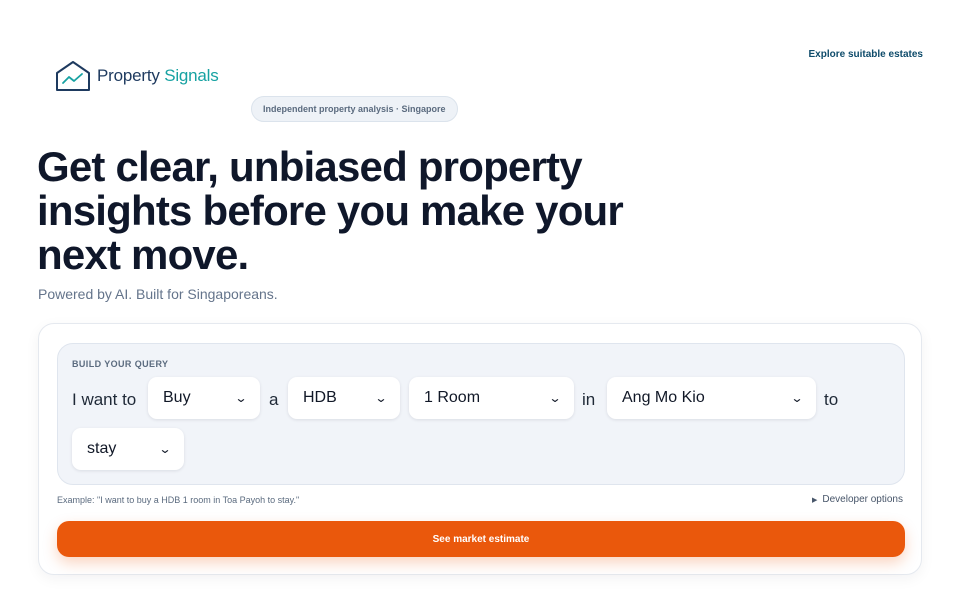 The image size is (960, 600). What do you see at coordinates (663, 397) in the screenshot?
I see `town-select-value: Ang Mo Kio` at bounding box center [663, 397].